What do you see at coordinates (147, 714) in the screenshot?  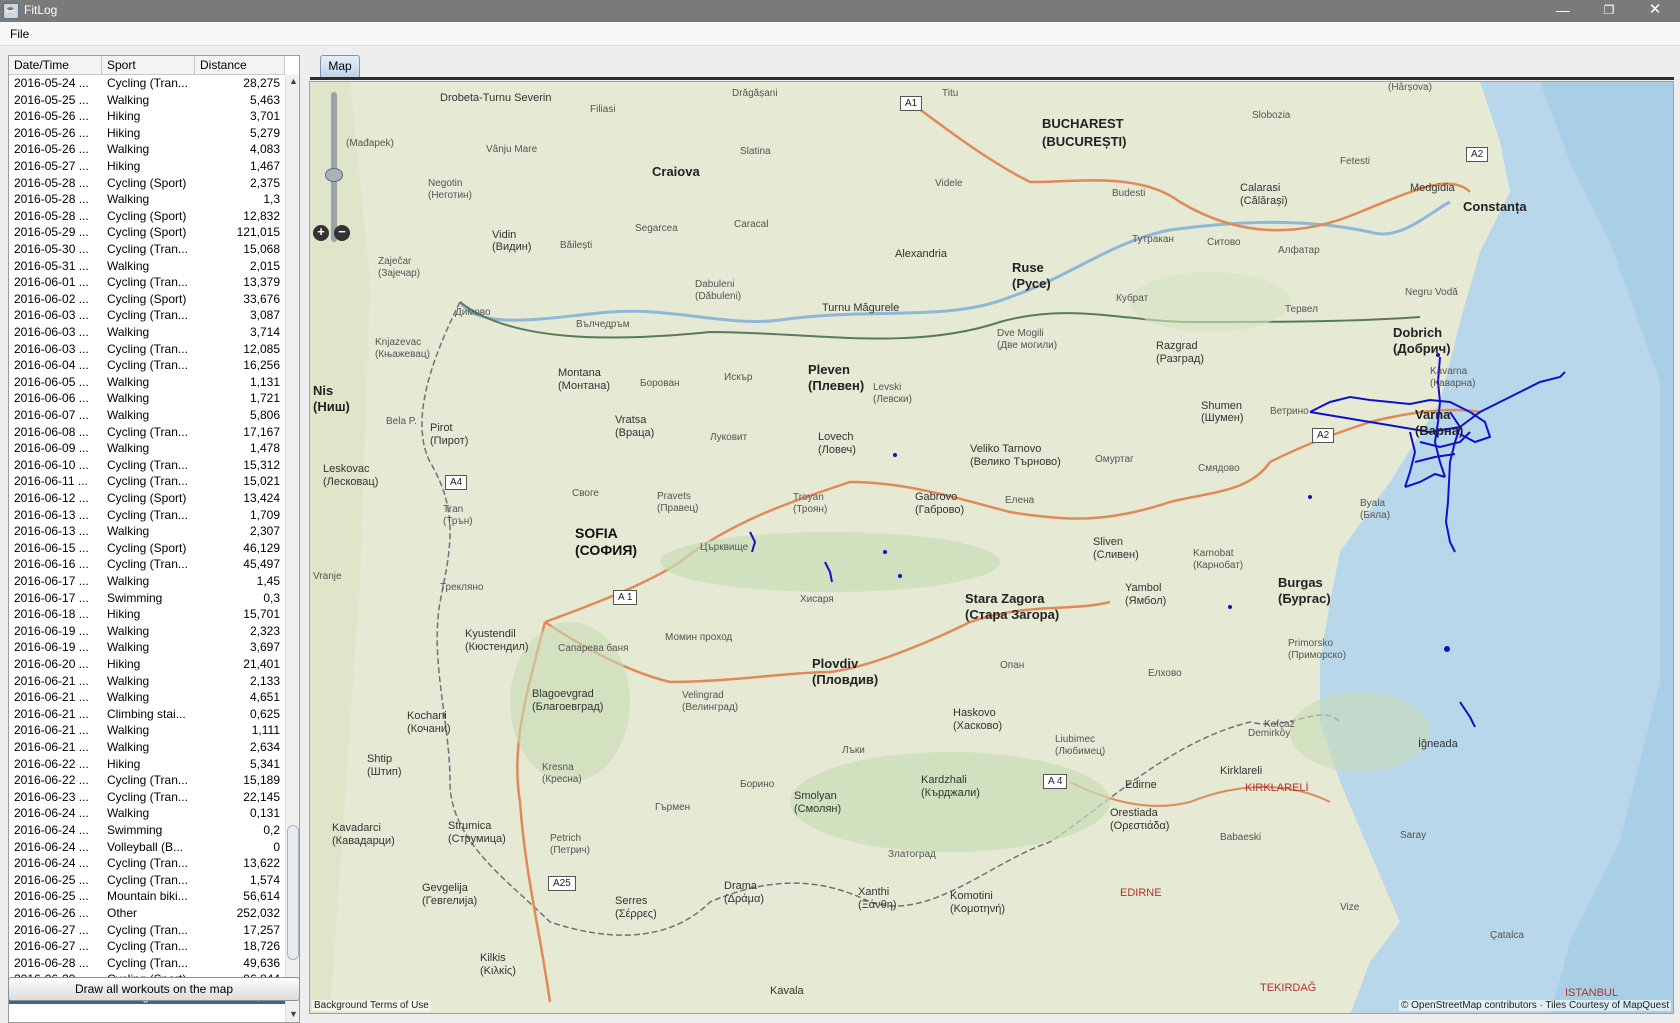 I see `table-row: 2016-06-21 ... Climbing stai... 0,625` at bounding box center [147, 714].